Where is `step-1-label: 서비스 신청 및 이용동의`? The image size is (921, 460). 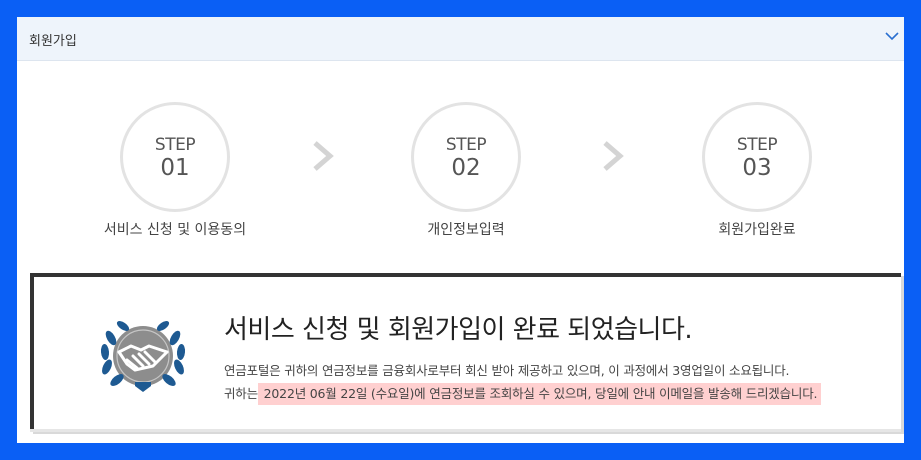
step-1-label: 서비스 신청 및 이용동의 is located at coordinates (175, 230).